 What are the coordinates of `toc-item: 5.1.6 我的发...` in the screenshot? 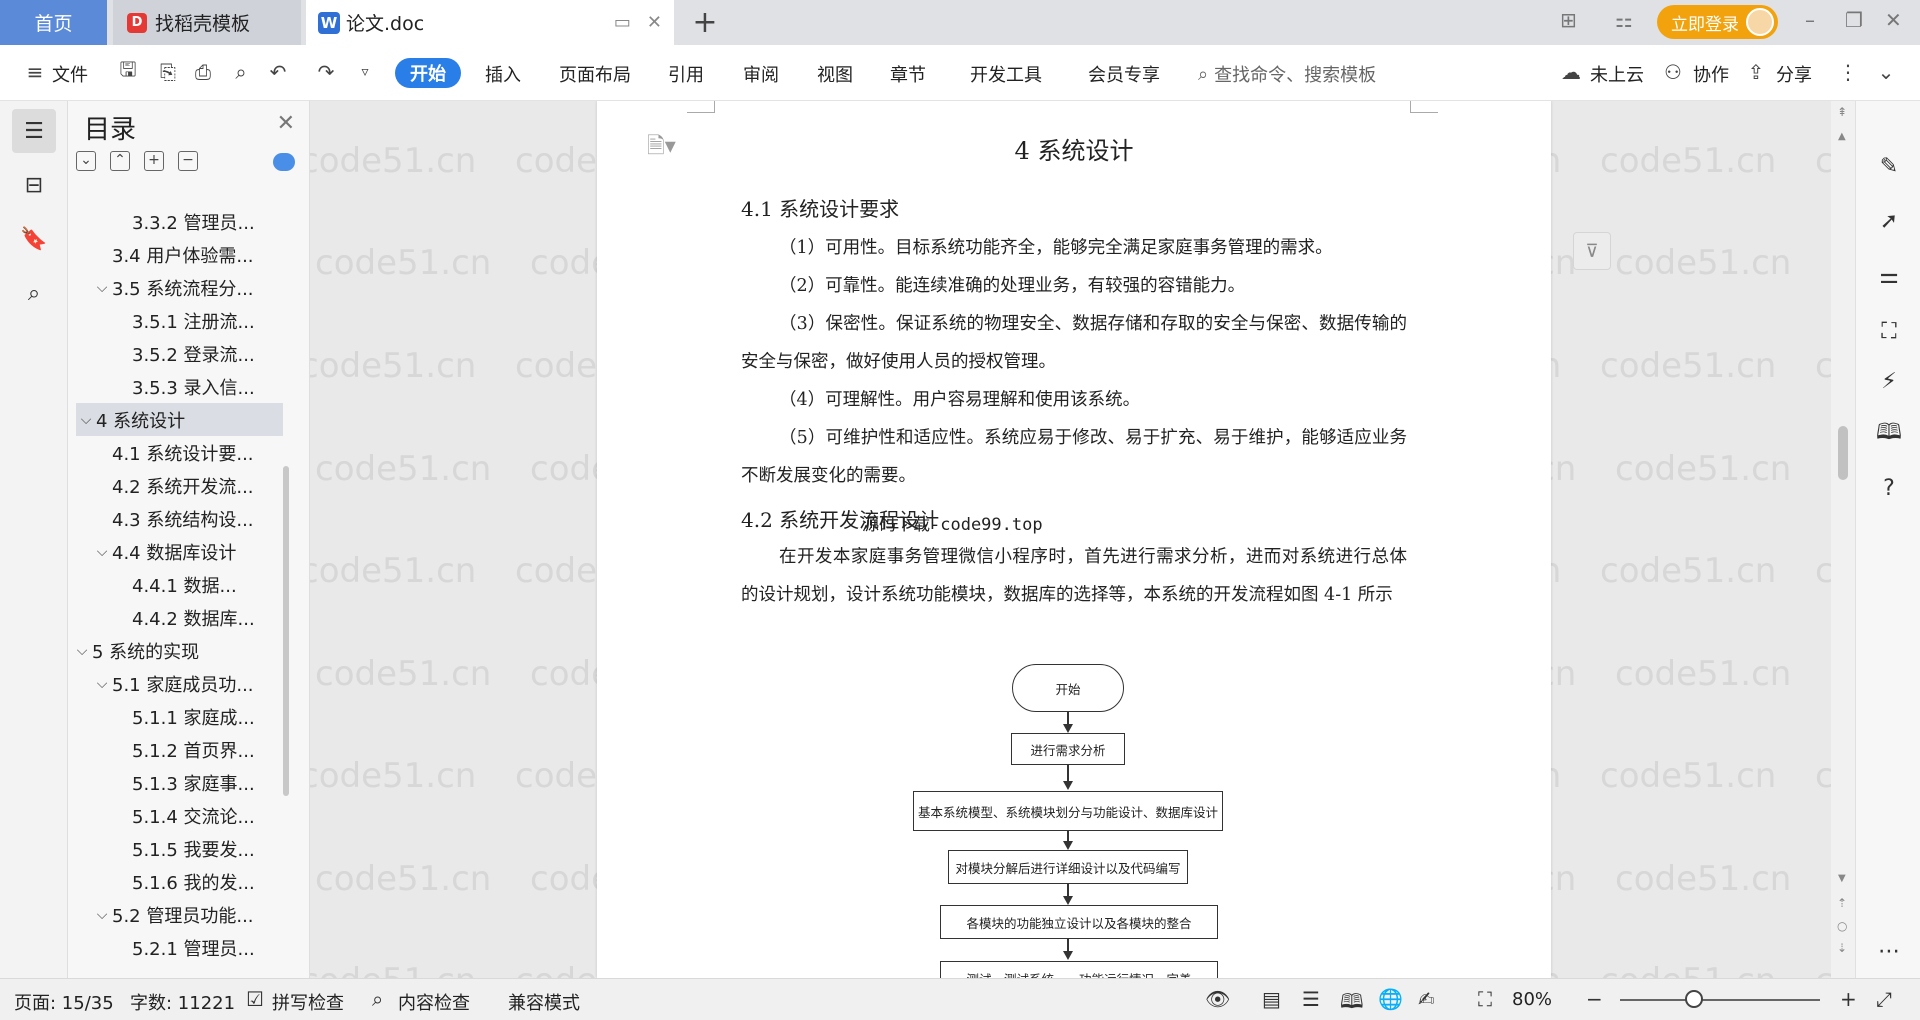 It's located at (188, 881).